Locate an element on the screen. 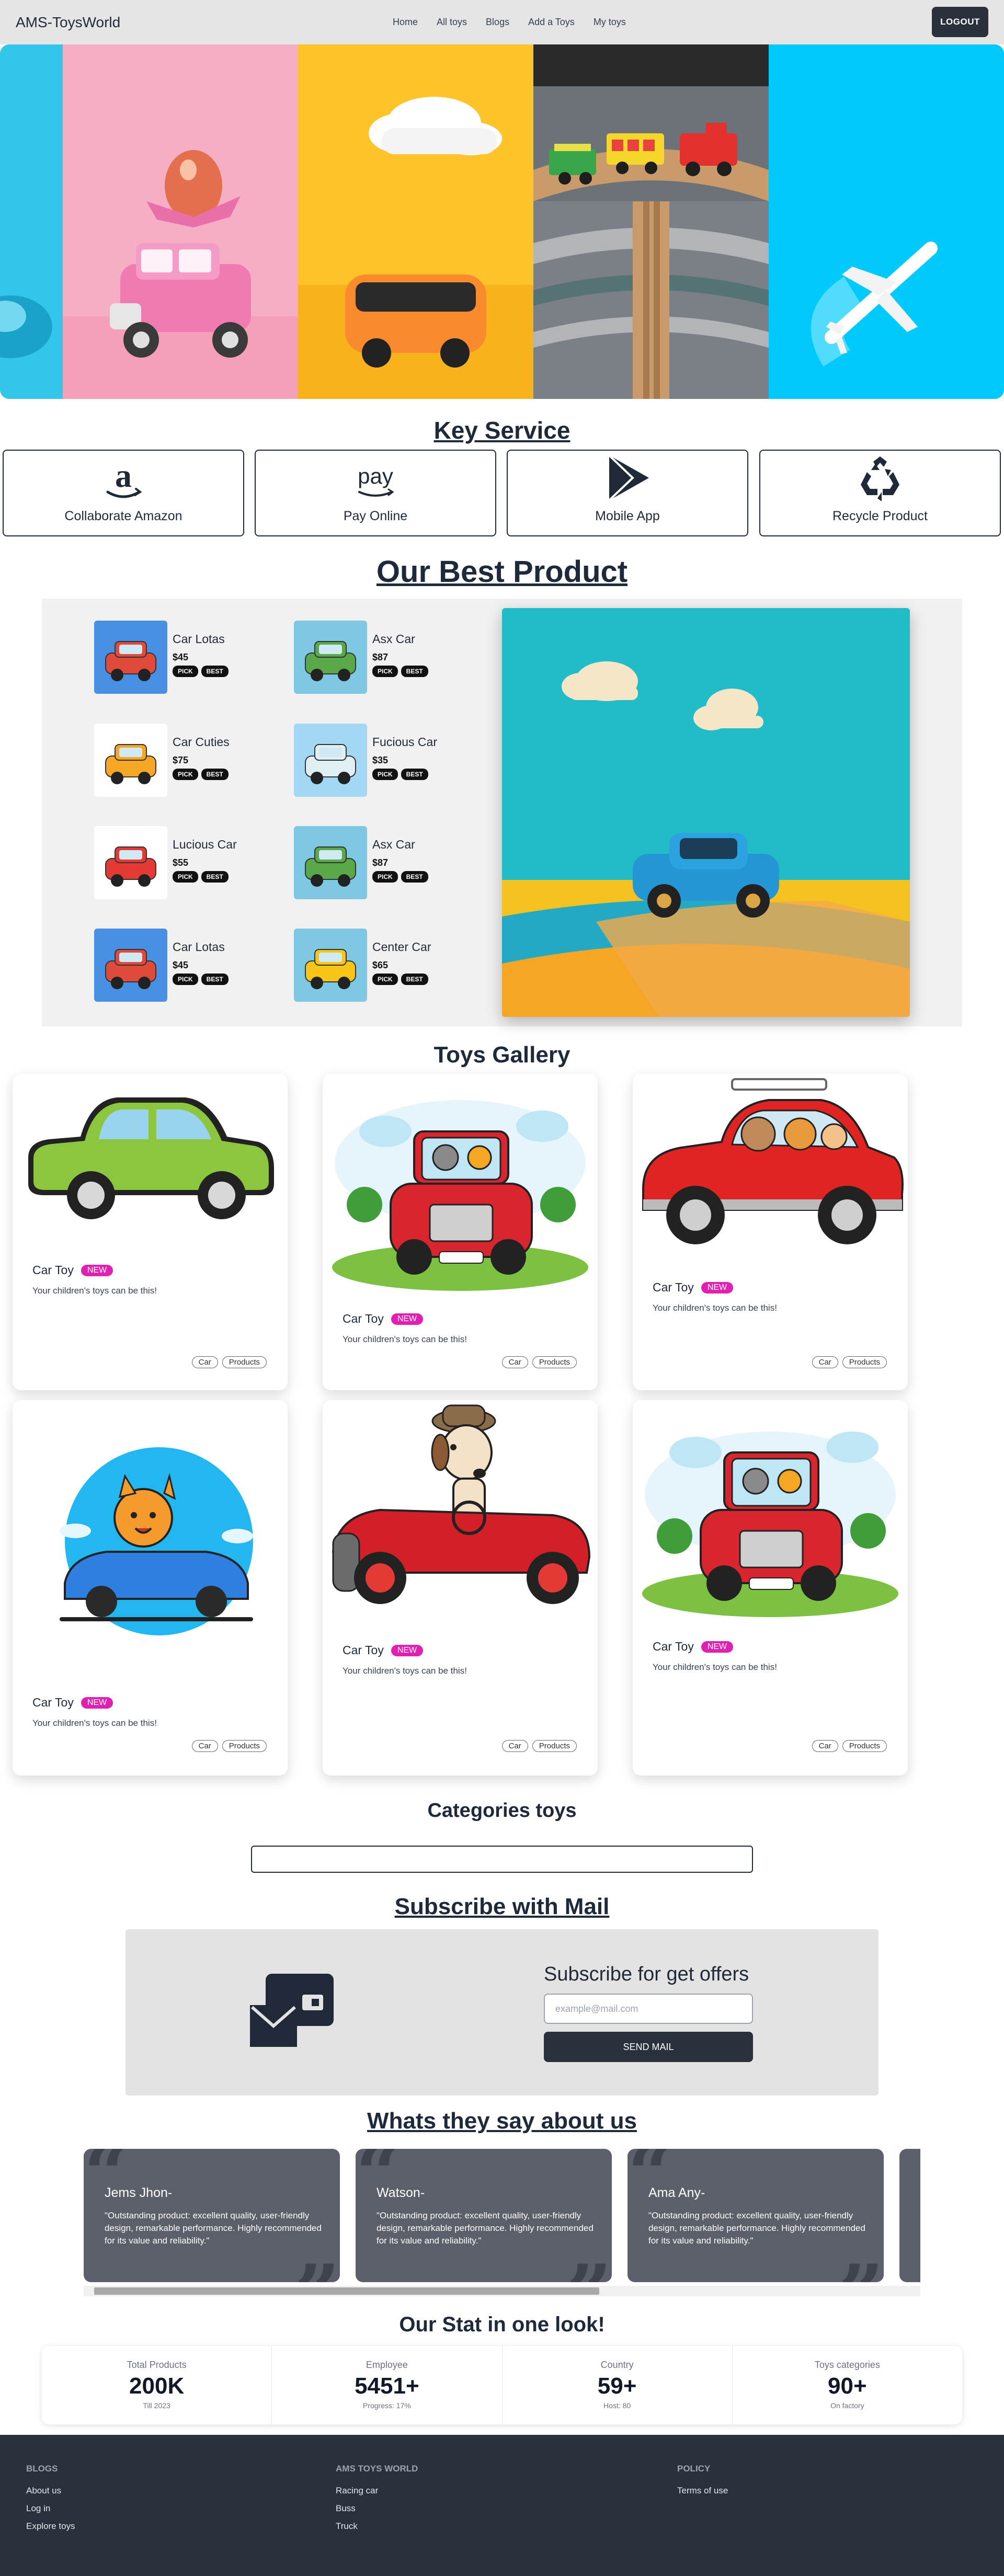 This screenshot has width=1004, height=2576. nav-link-add-toys: Add a Toys is located at coordinates (551, 22).